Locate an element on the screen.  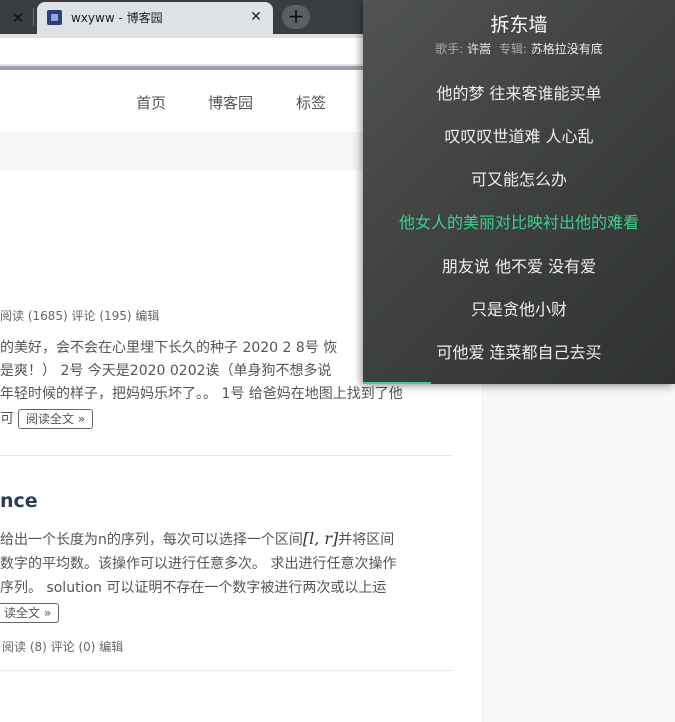
song-meta: 歌手: 许嵩 专辑: 苏格拉没有底 is located at coordinates (519, 48).